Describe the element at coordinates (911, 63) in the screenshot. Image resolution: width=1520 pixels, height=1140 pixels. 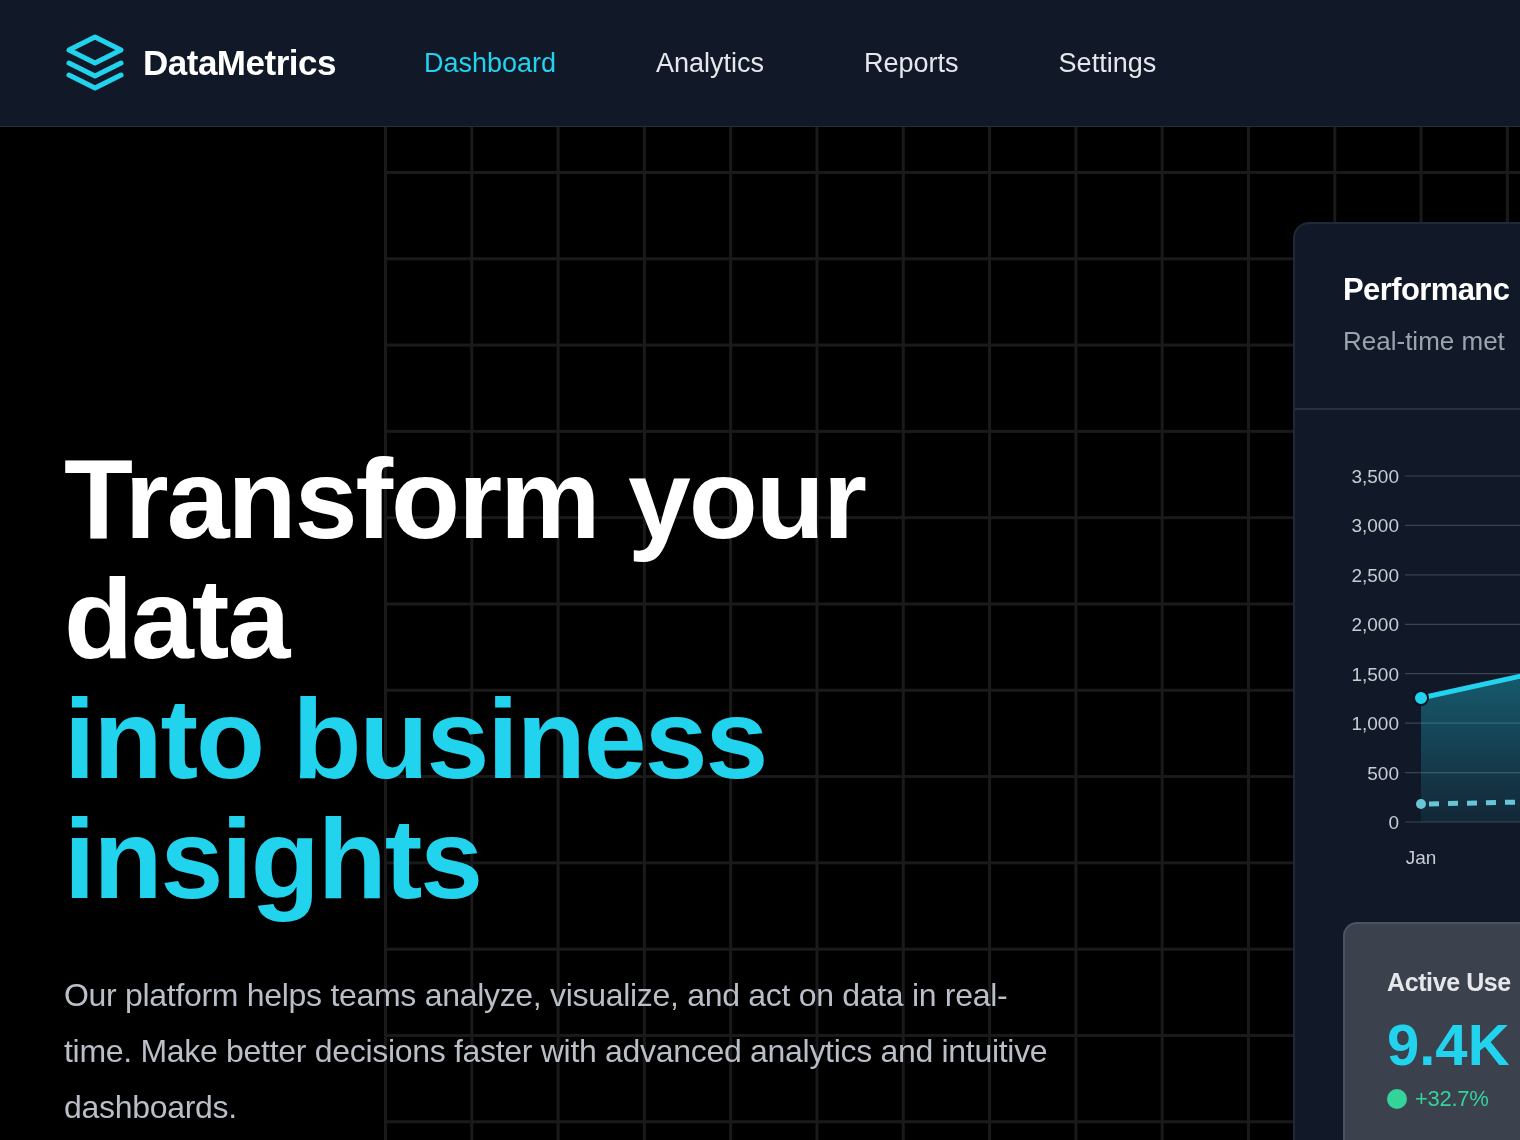
I see `nav-link: Reports` at that location.